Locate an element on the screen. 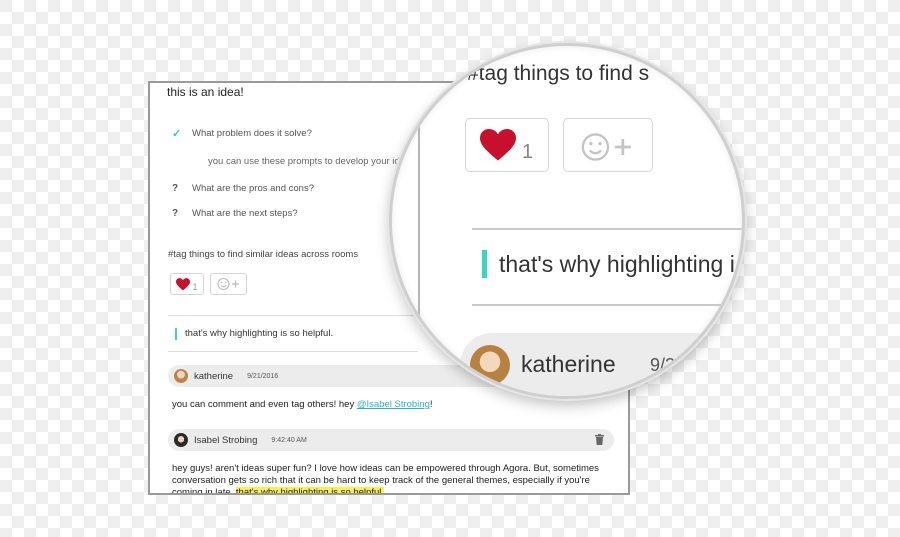 This screenshot has width=900, height=537. zoom-comment-date: 9/2 is located at coordinates (663, 365).